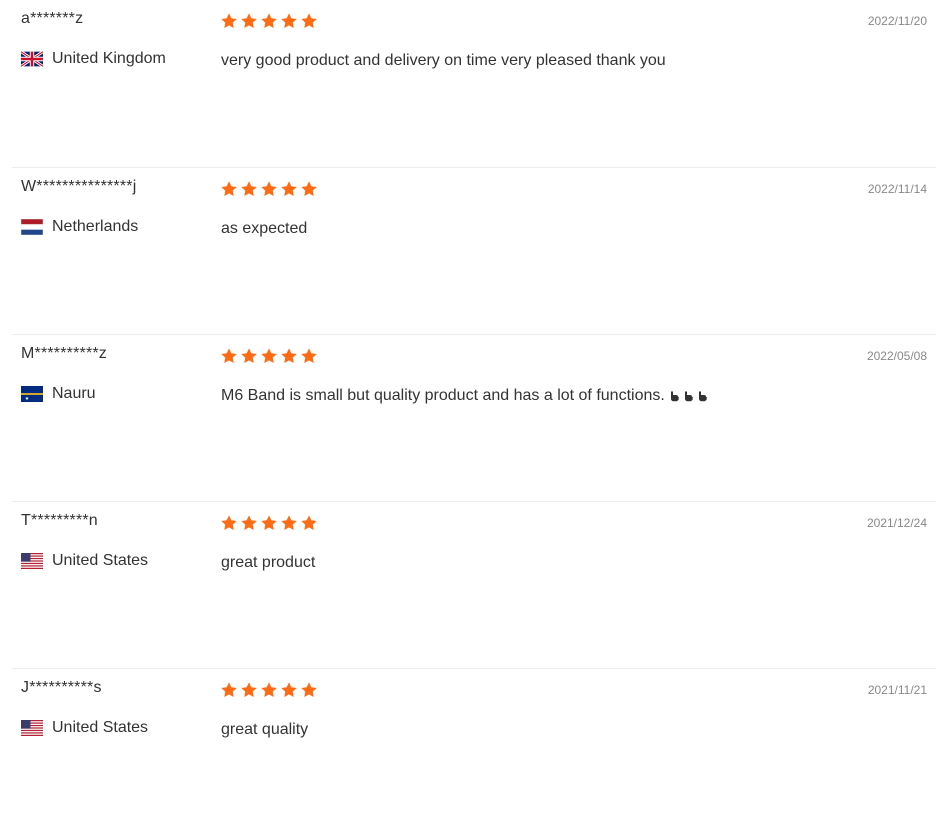  I want to click on review-date: 2021/12/24, so click(896, 523).